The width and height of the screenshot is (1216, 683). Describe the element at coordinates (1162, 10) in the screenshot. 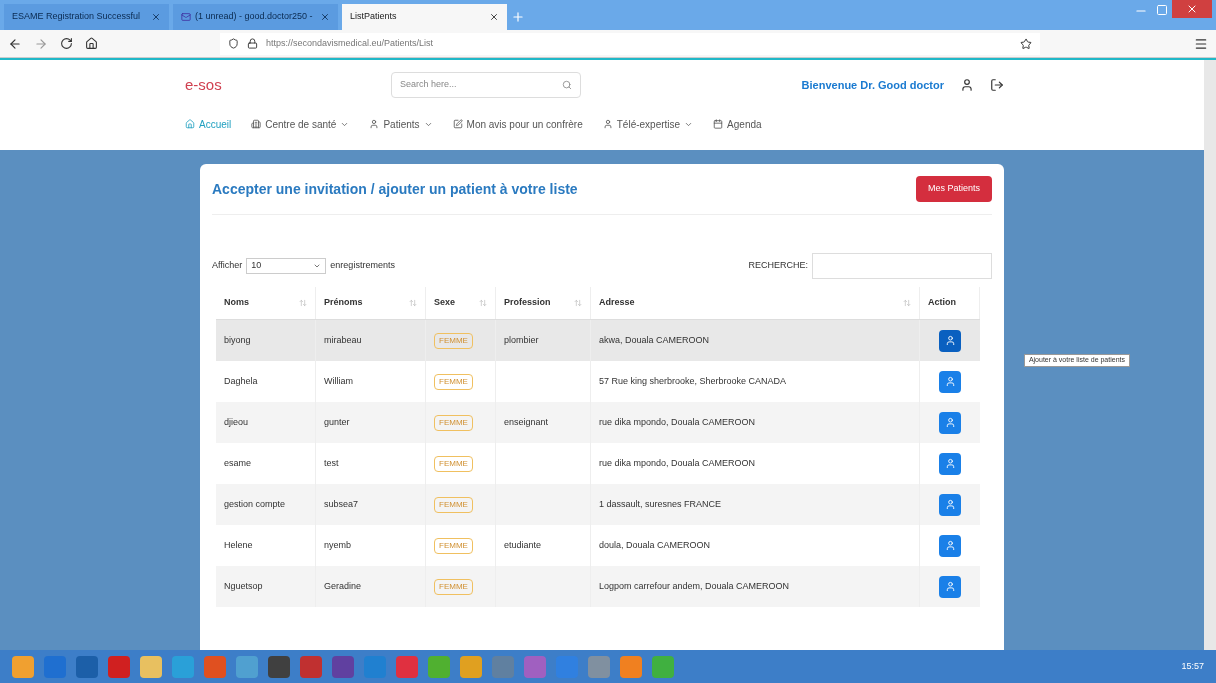

I see `maximize-icon` at that location.